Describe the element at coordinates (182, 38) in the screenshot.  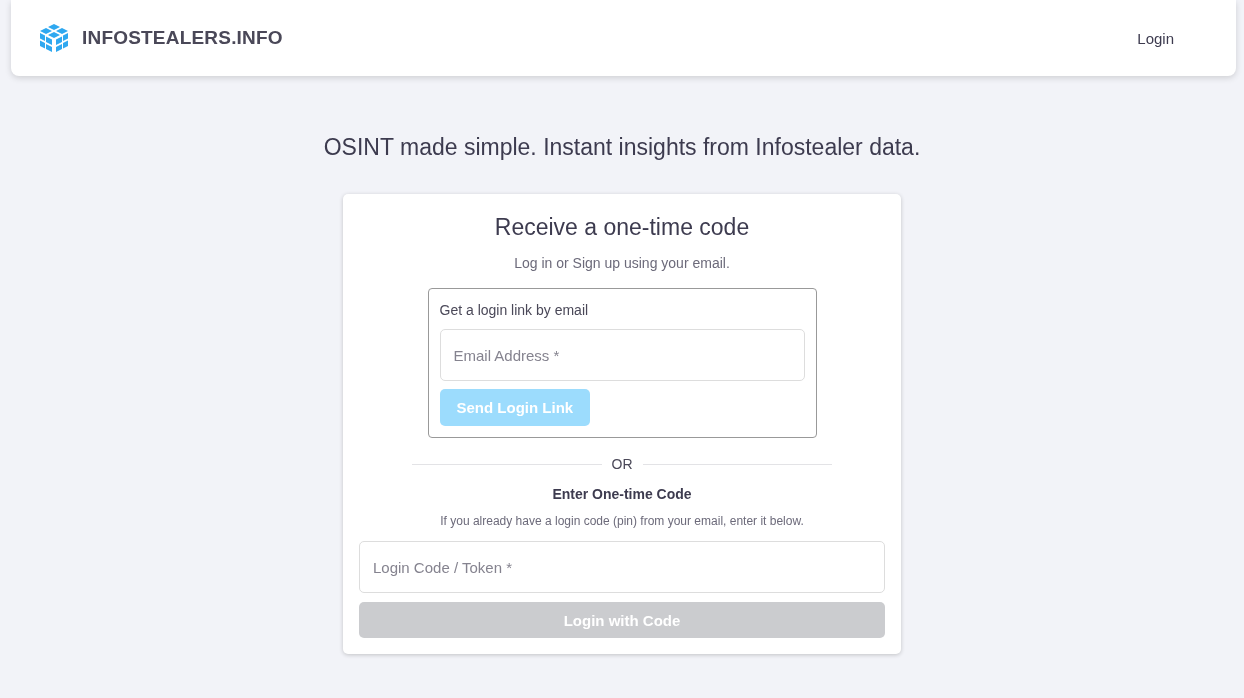
I see `brand-name: INFOSTEALERS.INFO` at that location.